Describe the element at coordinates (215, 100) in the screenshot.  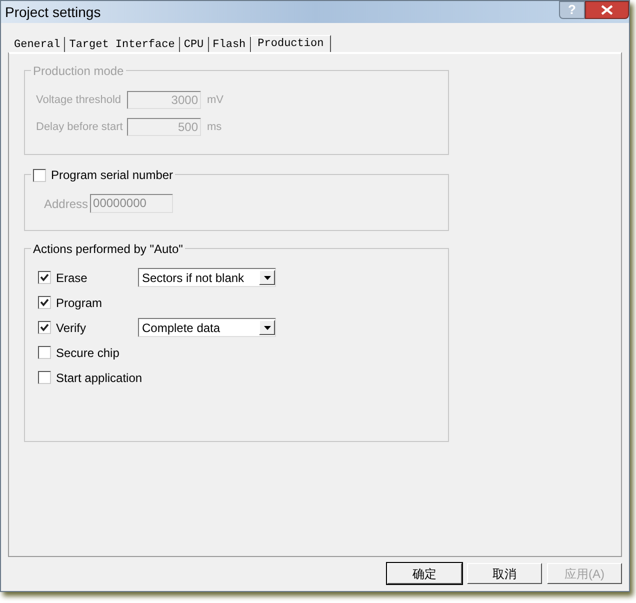
I see `unit-label: mV` at that location.